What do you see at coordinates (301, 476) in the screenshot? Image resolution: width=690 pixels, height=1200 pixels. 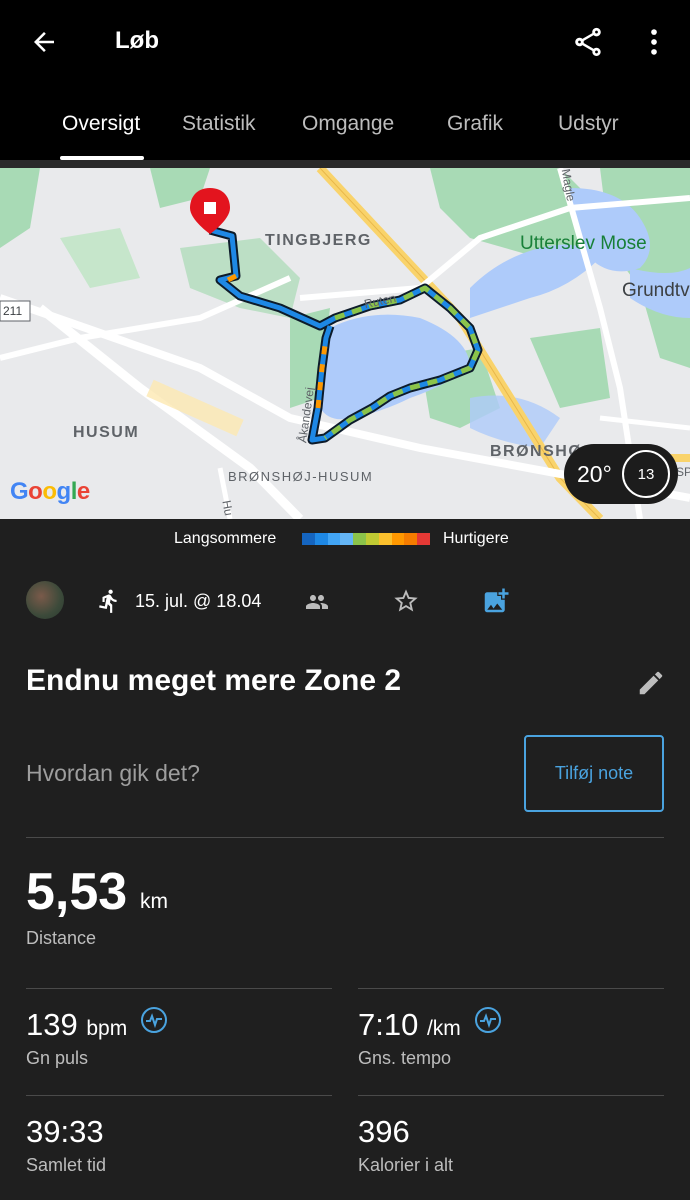 I see `map-label: BRØNSHØJ-HUSUM` at bounding box center [301, 476].